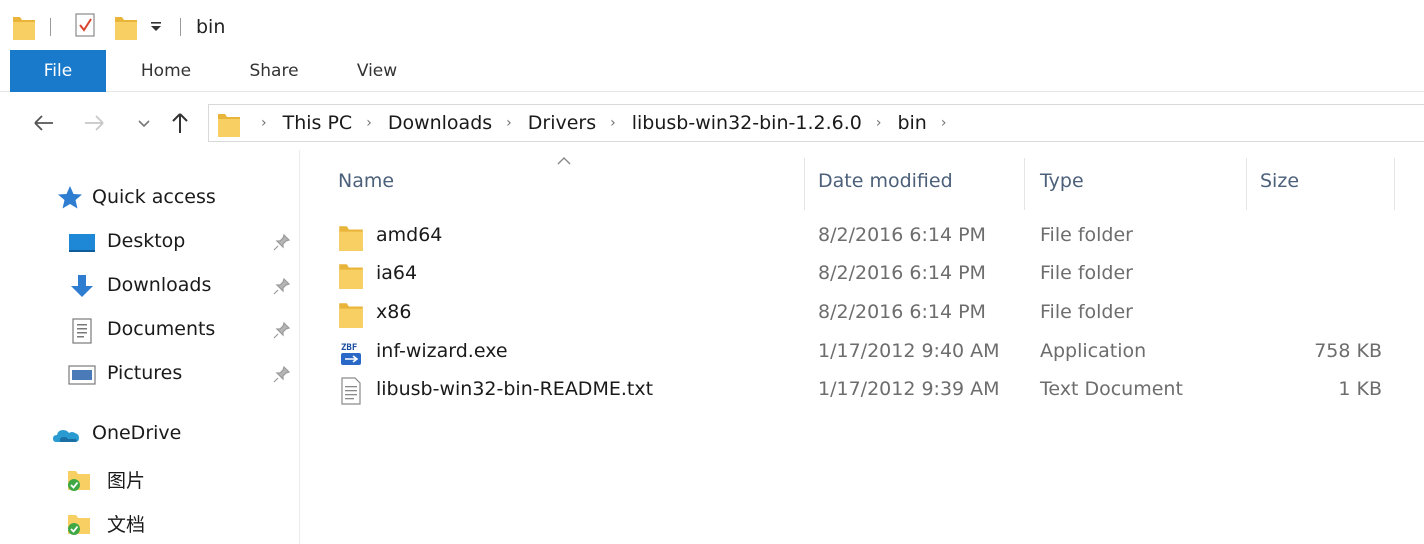  What do you see at coordinates (351, 353) in the screenshot?
I see `application-exe-icon: ZBF` at bounding box center [351, 353].